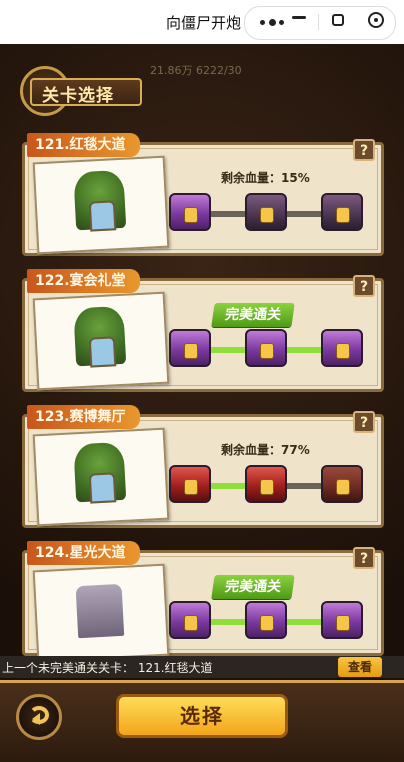 The image size is (404, 762). I want to click on page-title: 关卡选择, so click(78, 96).